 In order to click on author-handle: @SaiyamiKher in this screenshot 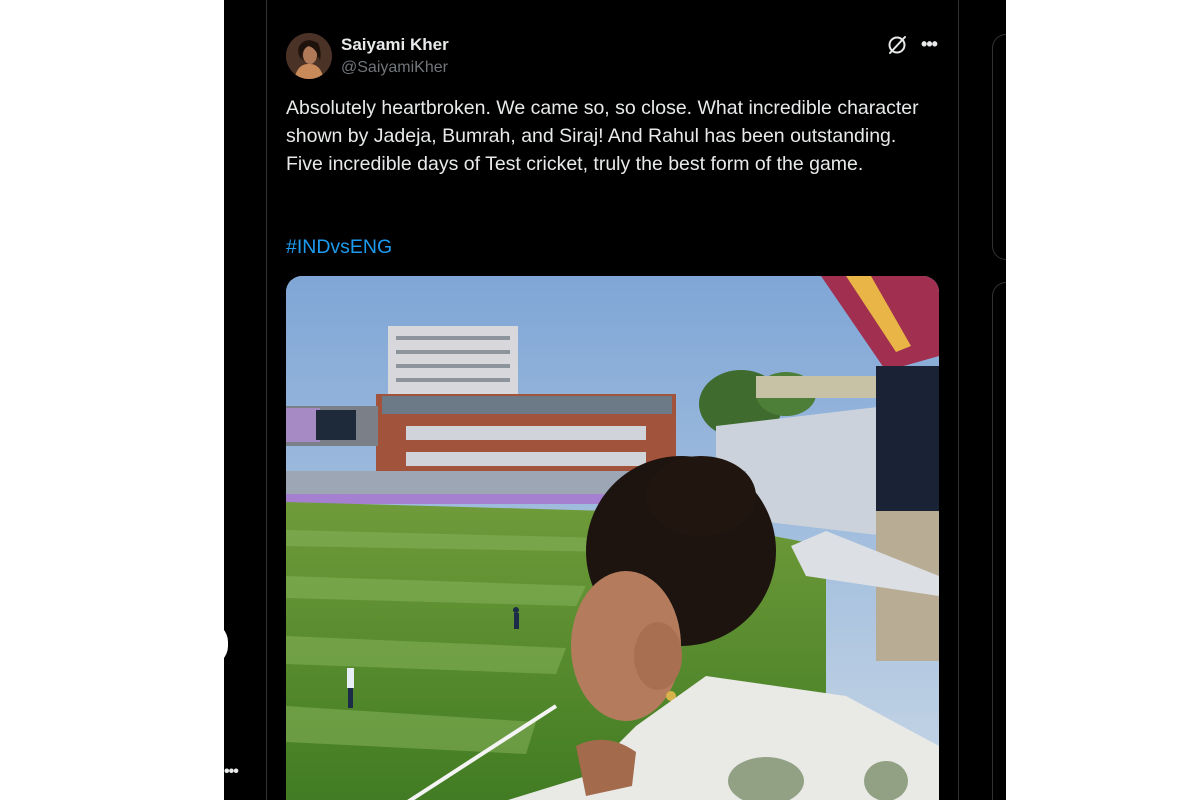, I will do `click(394, 68)`.